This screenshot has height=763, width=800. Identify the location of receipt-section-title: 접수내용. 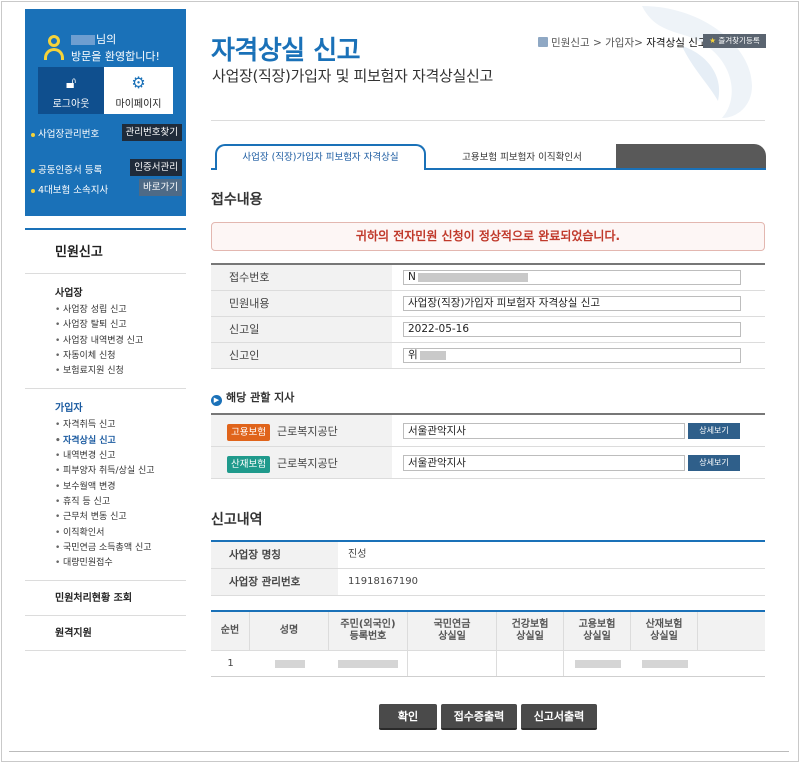
(237, 200).